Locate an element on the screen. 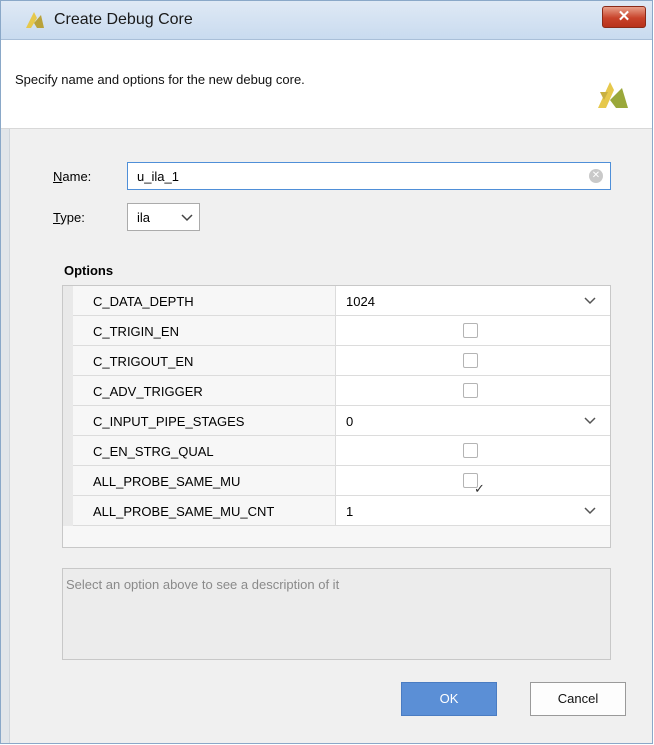  name-input-value: u_ila_1 is located at coordinates (158, 176).